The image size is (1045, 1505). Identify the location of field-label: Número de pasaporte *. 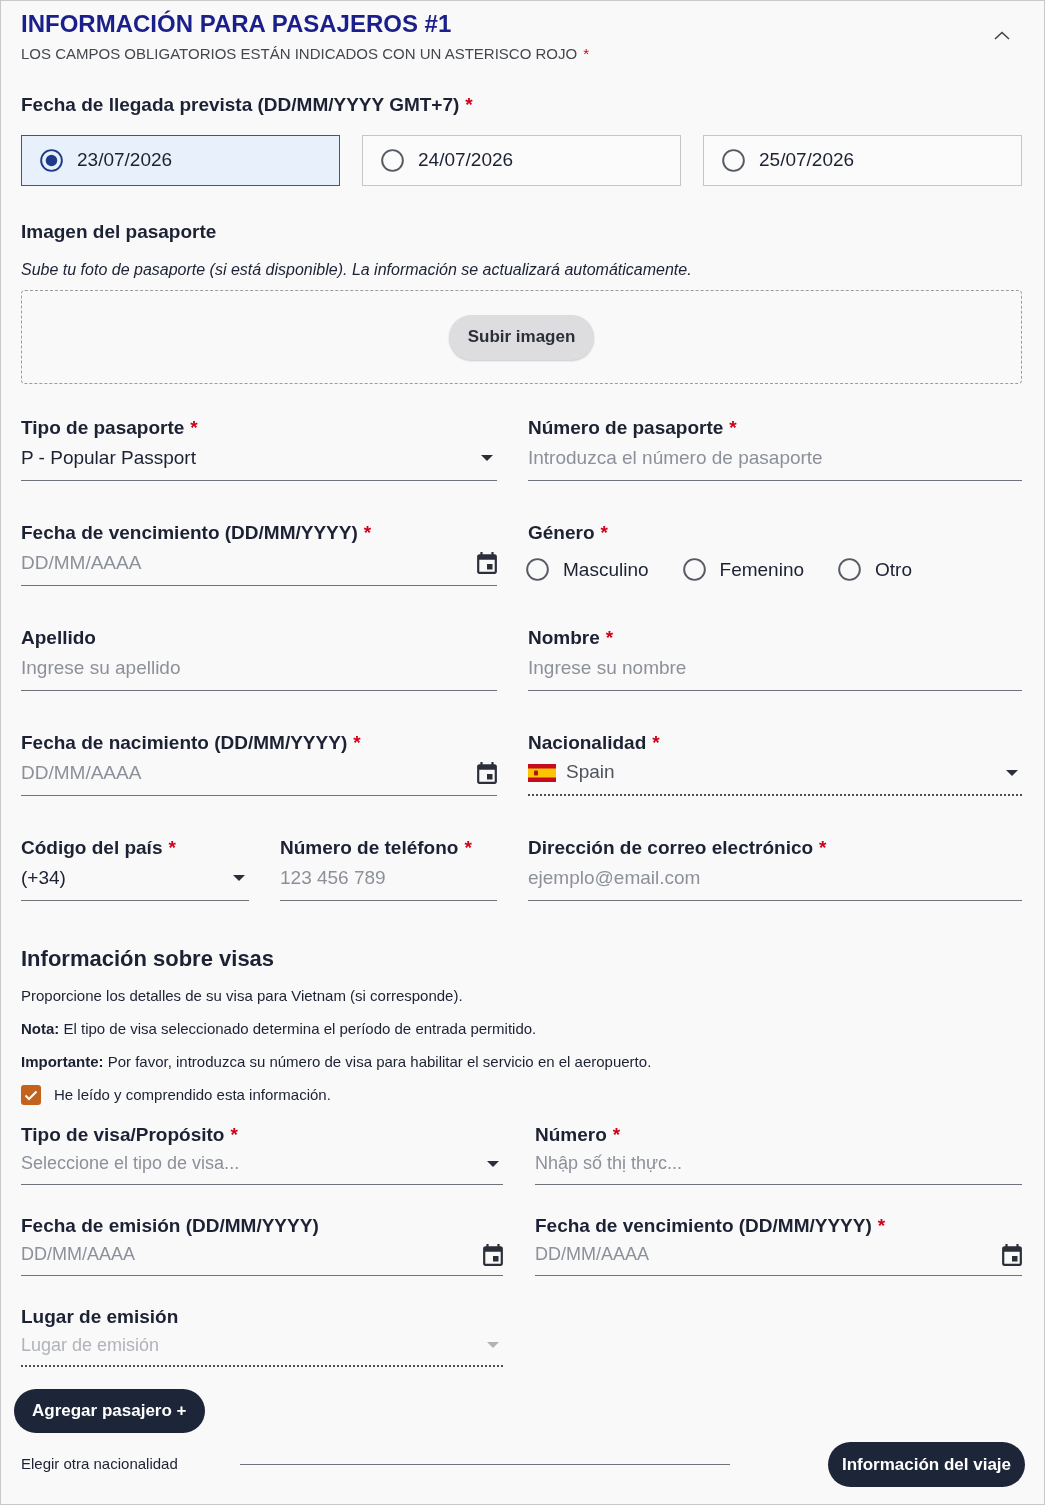
(633, 428).